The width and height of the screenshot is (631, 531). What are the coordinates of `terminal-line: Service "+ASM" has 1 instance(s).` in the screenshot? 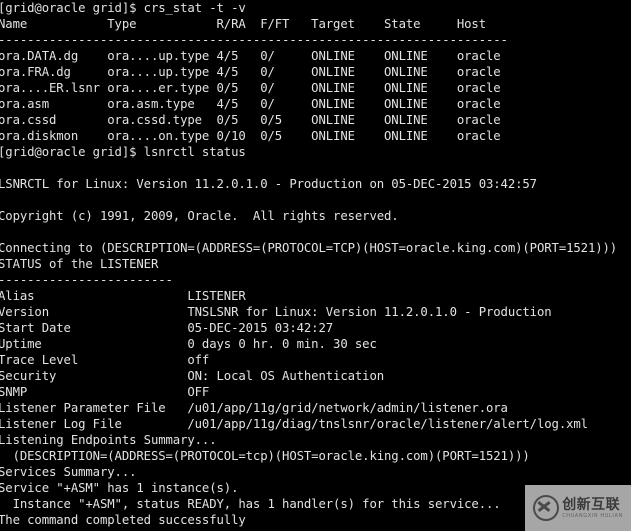 It's located at (119, 488).